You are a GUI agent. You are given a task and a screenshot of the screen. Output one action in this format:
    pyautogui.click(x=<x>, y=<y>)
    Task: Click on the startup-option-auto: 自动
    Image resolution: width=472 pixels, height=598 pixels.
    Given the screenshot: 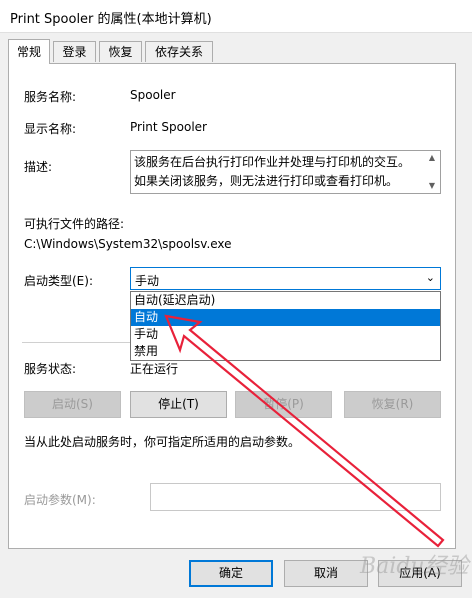 What is the action you would take?
    pyautogui.click(x=285, y=317)
    